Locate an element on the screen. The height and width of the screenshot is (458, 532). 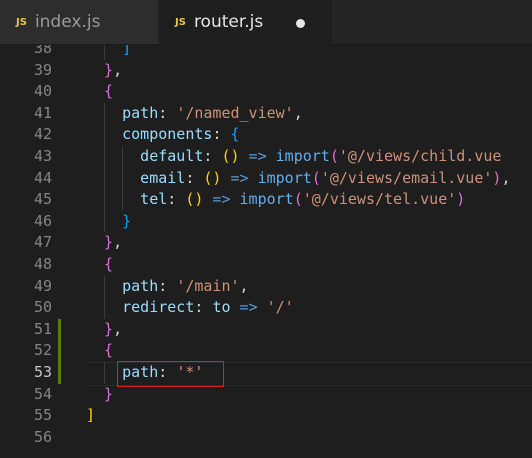
code-line: 39 }, is located at coordinates (266, 71).